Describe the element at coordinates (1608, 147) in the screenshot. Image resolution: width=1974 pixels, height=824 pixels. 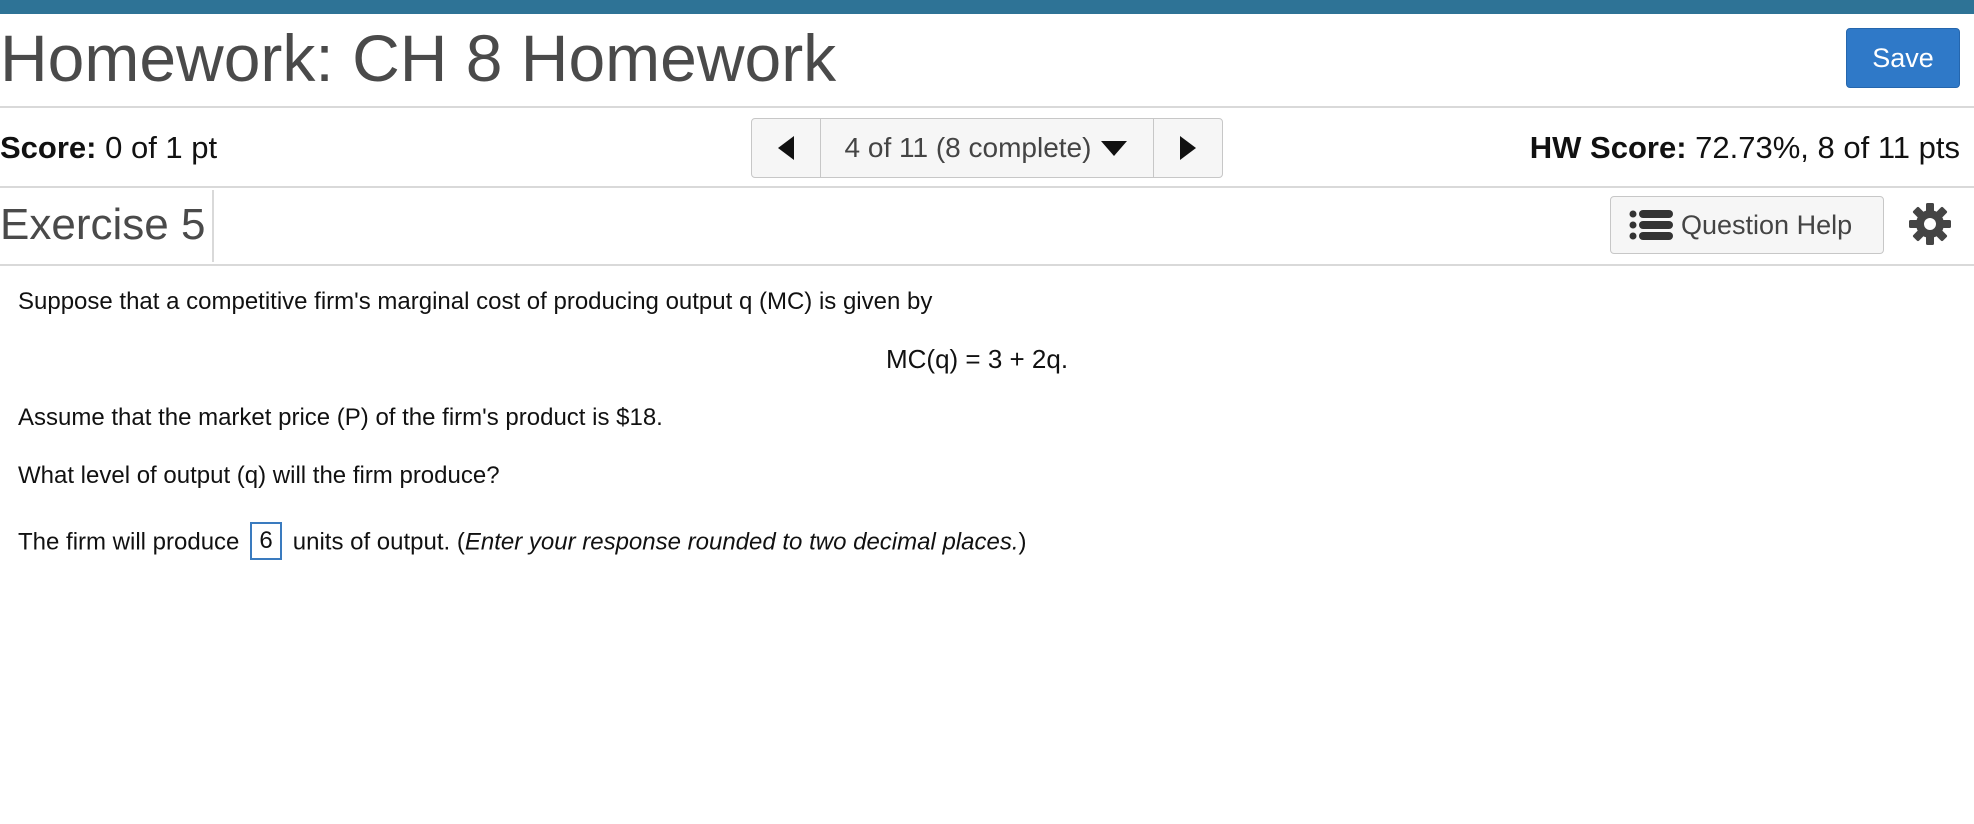
I see `hw-score-label: HW Score:` at that location.